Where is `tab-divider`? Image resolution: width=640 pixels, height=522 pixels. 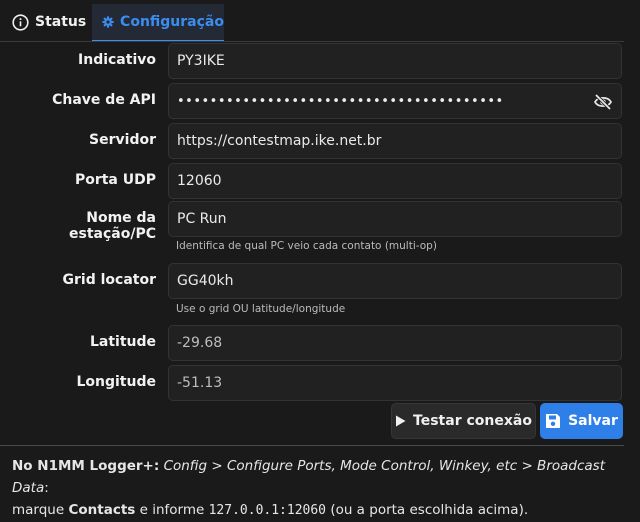
tab-divider is located at coordinates (312, 41).